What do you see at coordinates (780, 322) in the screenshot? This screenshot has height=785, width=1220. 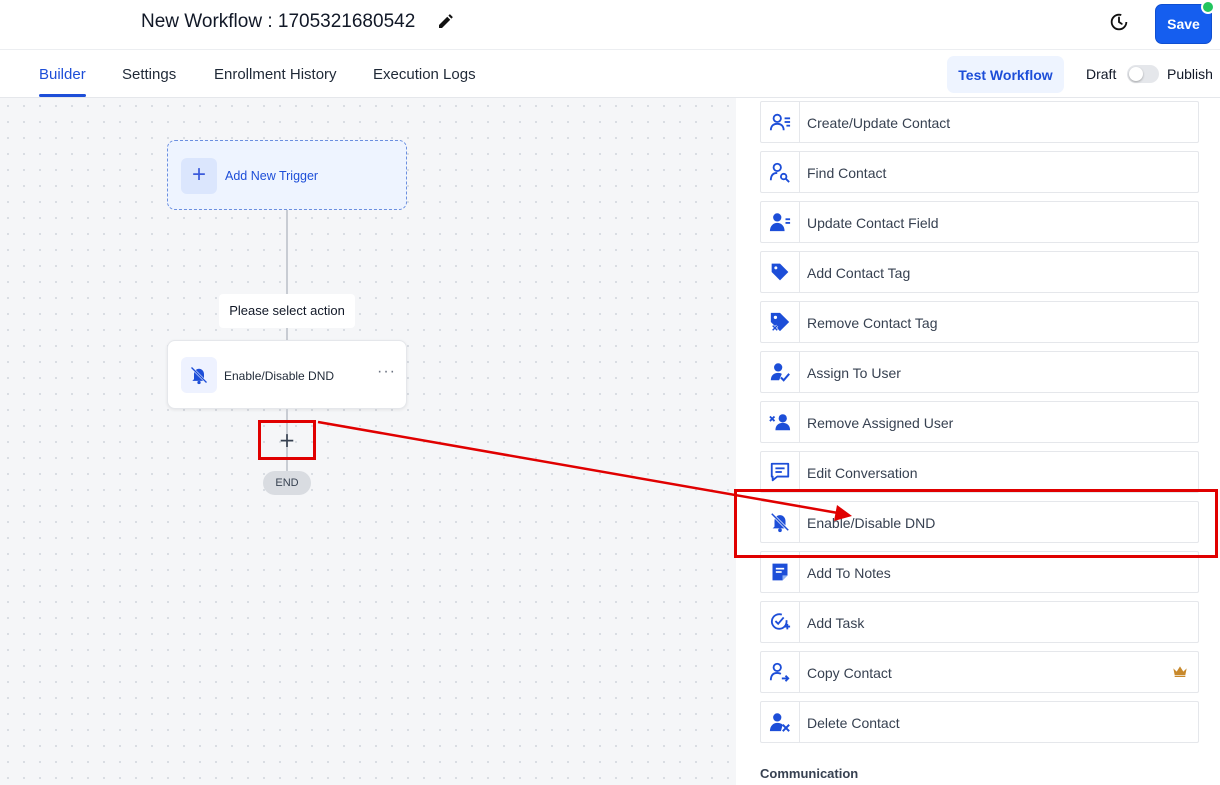 I see `tag-remove-icon` at bounding box center [780, 322].